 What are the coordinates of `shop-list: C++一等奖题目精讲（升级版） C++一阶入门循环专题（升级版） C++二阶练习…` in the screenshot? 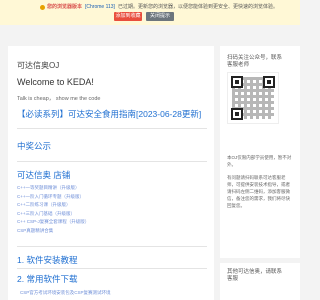 It's located at (112, 209).